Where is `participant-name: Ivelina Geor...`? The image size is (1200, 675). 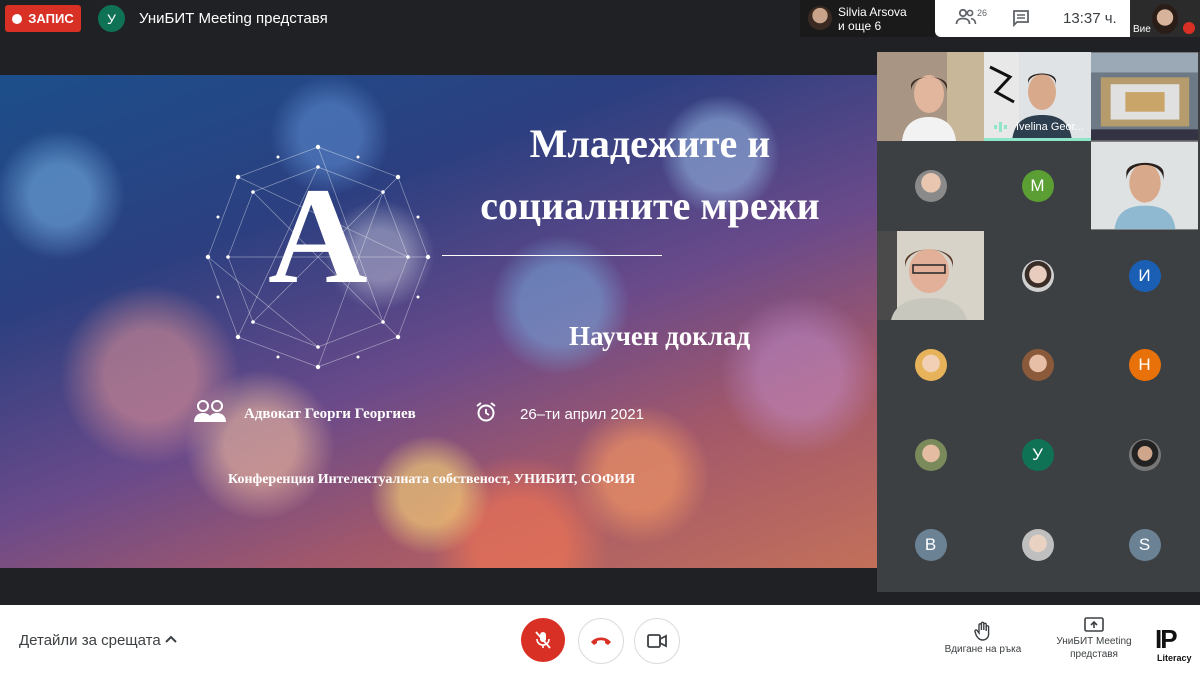
participant-name: Ivelina Geor... is located at coordinates (1050, 127).